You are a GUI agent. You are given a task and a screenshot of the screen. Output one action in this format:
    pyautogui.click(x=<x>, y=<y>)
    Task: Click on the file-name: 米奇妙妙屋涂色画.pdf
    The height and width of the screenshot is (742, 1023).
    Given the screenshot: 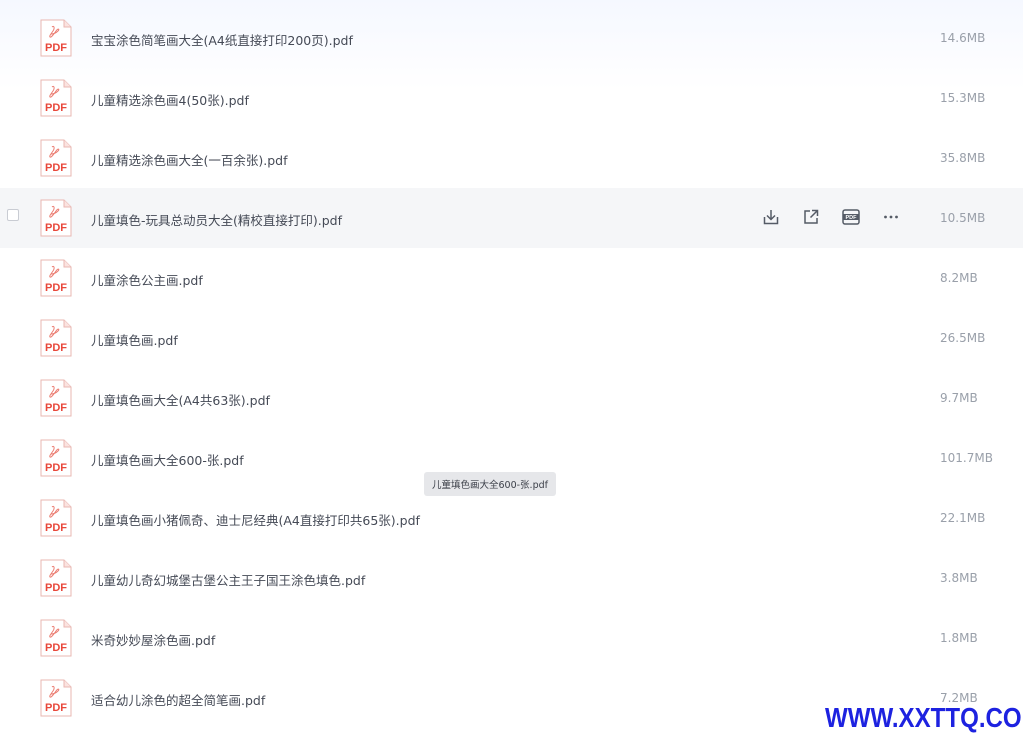 What is the action you would take?
    pyautogui.click(x=153, y=639)
    